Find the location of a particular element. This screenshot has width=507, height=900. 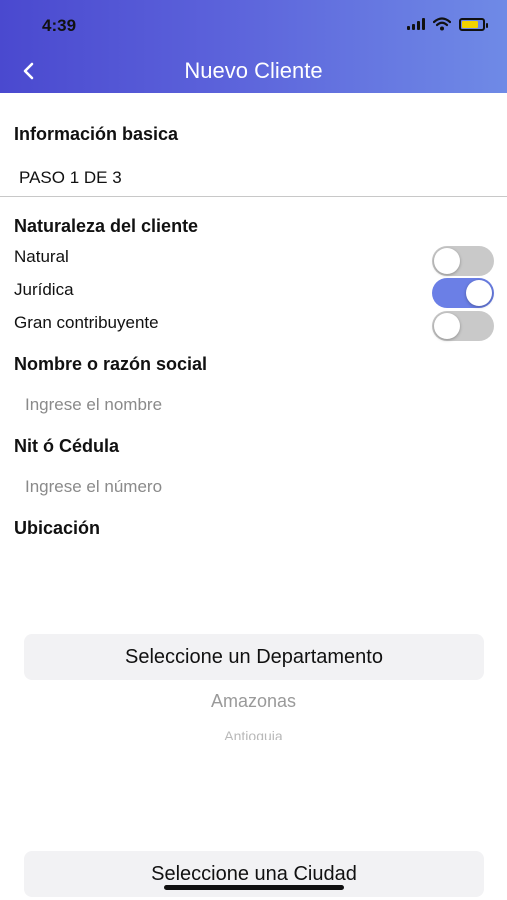

nature-option-juridica-label: Jurídica is located at coordinates (44, 289).